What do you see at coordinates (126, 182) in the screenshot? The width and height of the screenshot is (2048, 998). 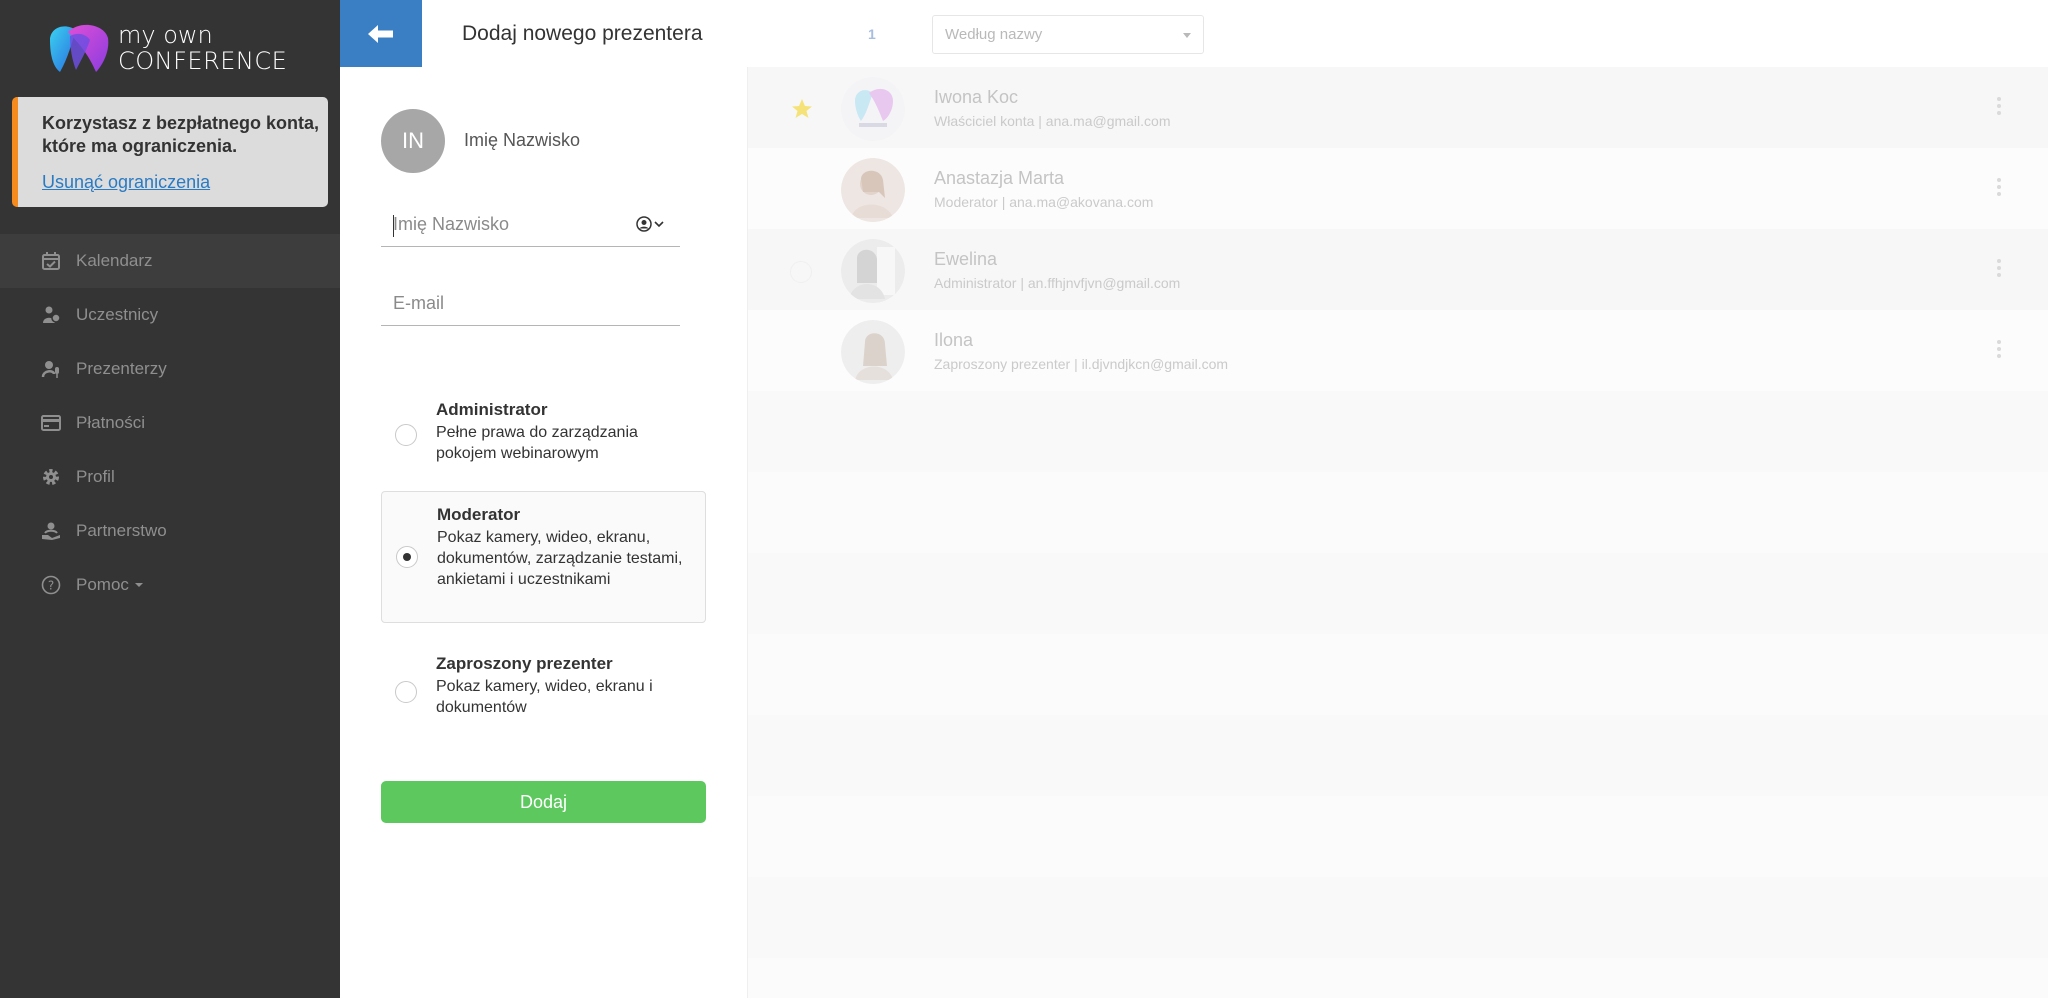 I see `remove-limits-link: Usunąć ograniczenia` at bounding box center [126, 182].